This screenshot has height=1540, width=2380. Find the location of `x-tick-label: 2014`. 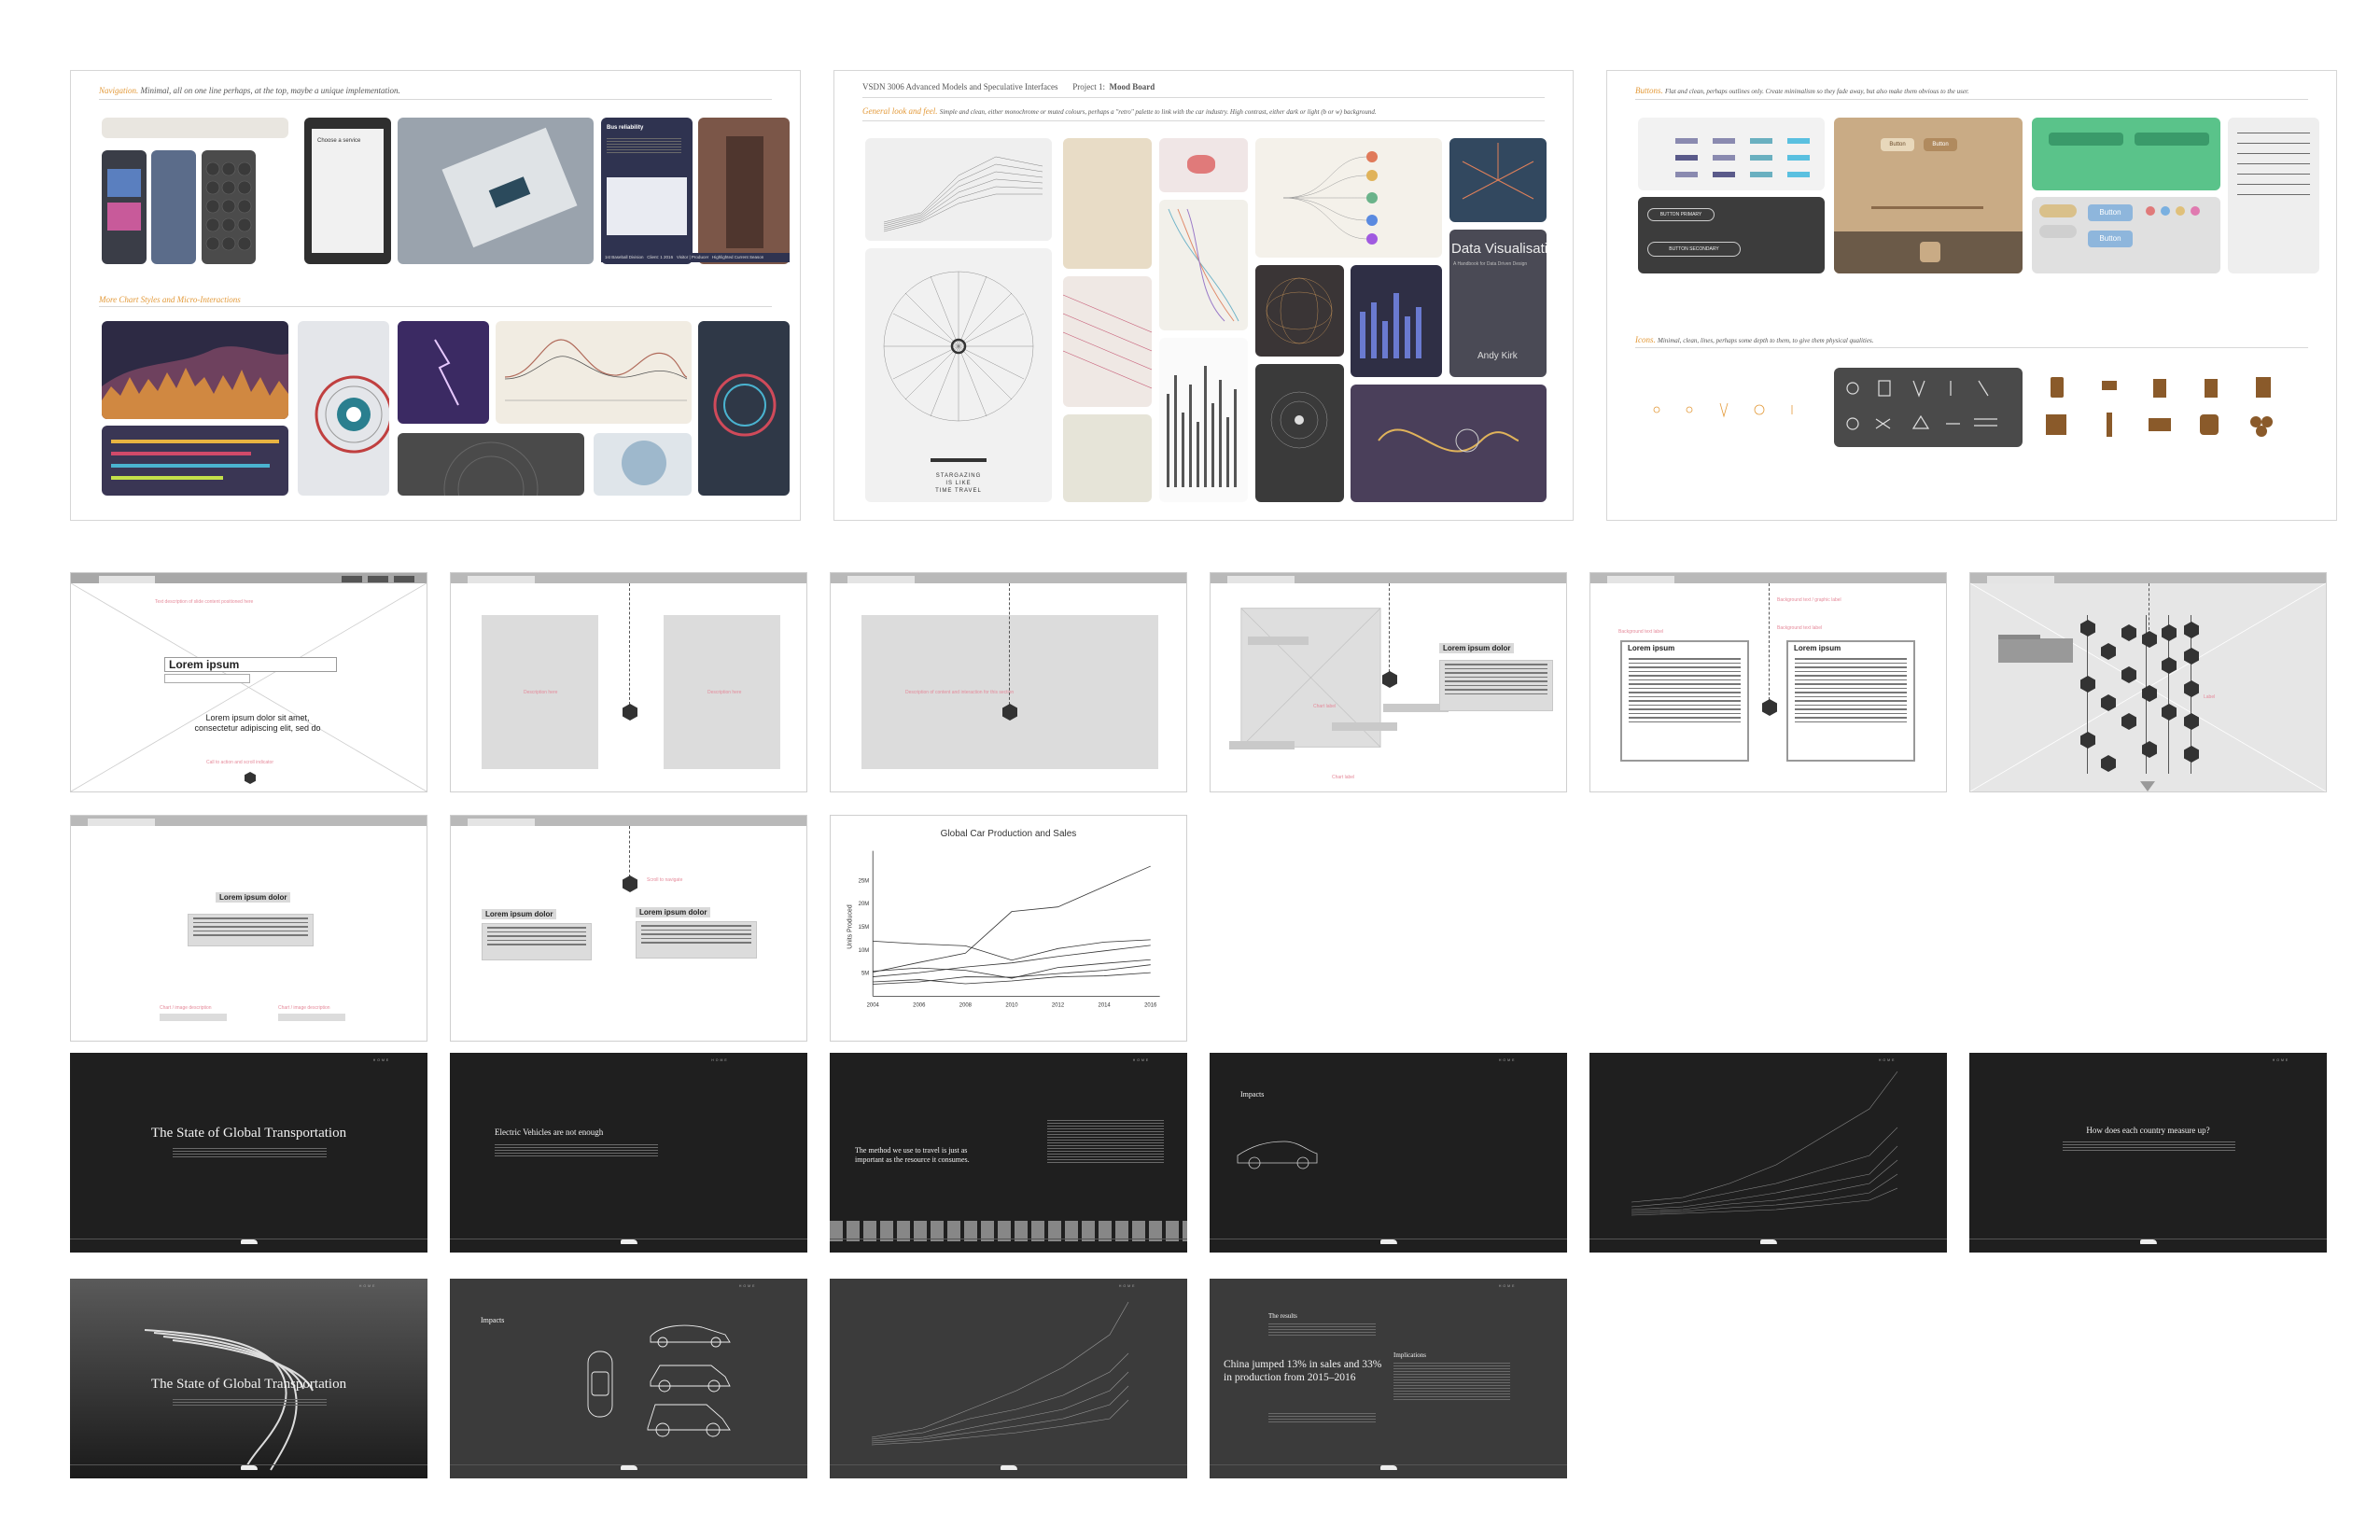

x-tick-label: 2014 is located at coordinates (1105, 1005).